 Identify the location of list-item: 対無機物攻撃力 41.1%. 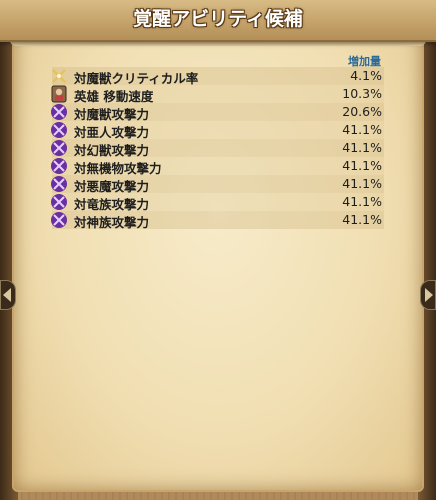
(217, 166).